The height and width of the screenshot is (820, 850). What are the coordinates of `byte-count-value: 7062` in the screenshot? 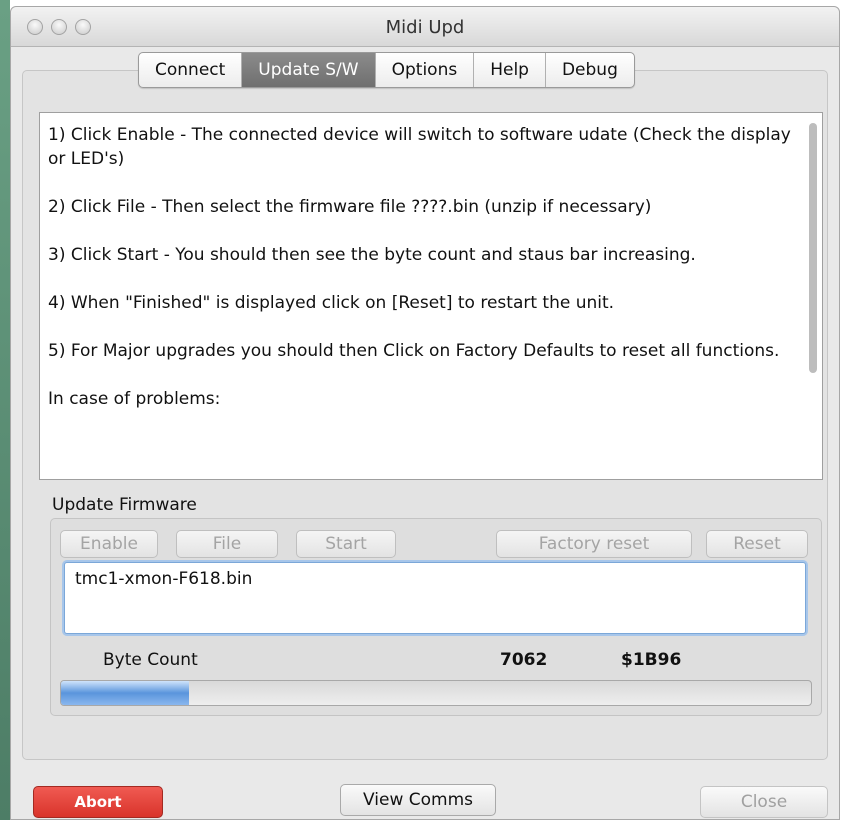 It's located at (524, 660).